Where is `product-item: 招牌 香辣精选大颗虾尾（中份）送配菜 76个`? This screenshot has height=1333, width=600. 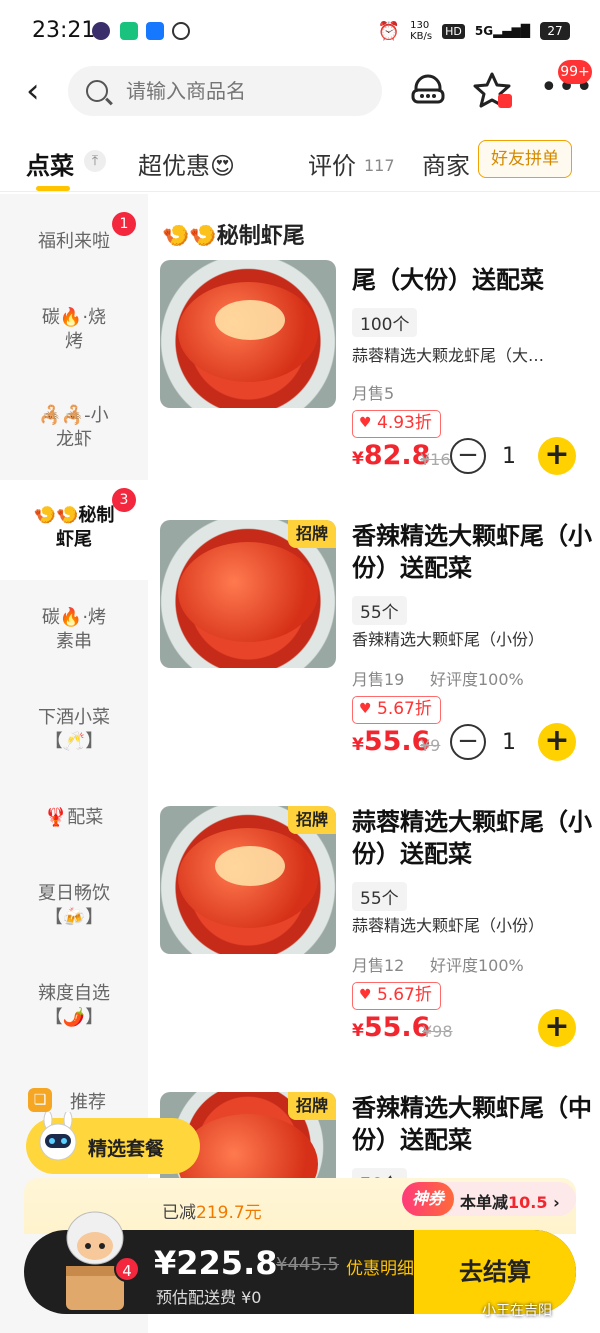
product-item: 招牌 香辣精选大颗虾尾（中份）送配菜 76个 is located at coordinates (376, 1144).